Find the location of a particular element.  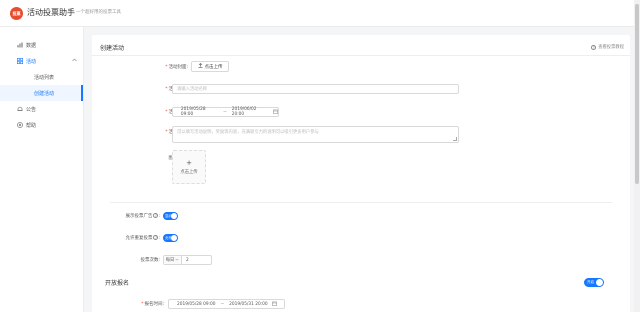

help-tutorial-link: ? 查看投票教程 is located at coordinates (607, 47).